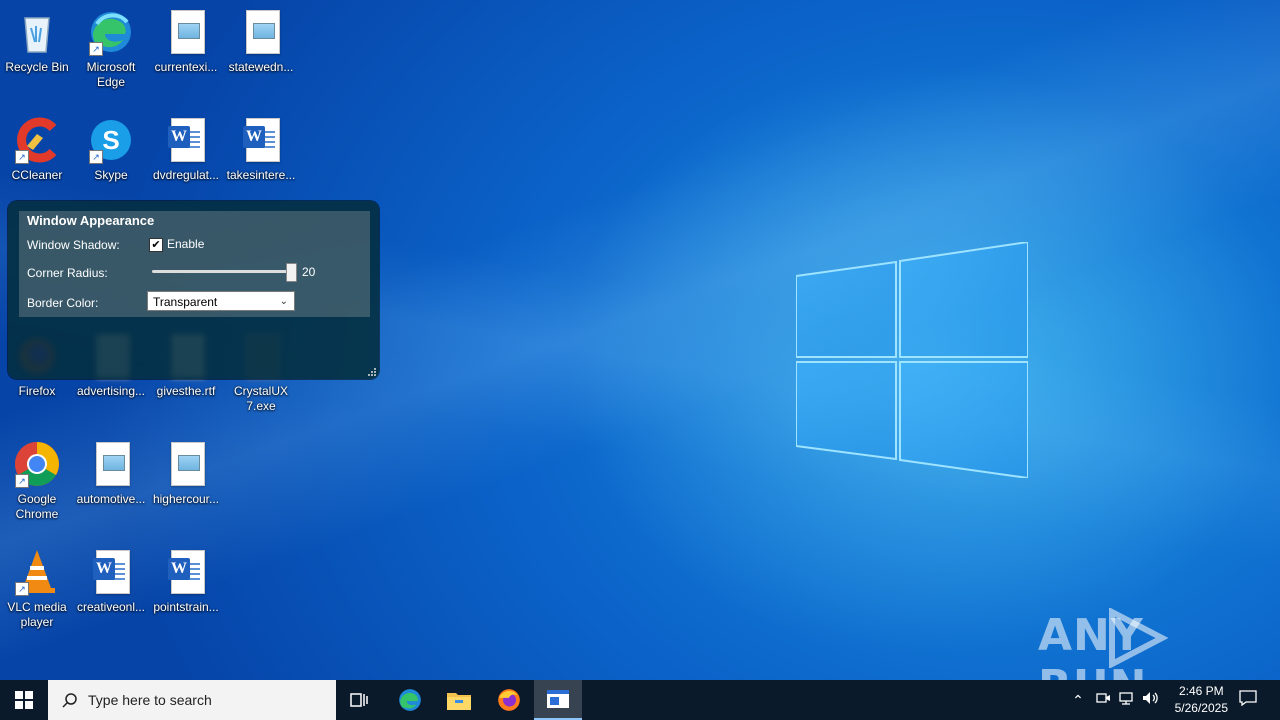 The width and height of the screenshot is (1280, 720). I want to click on border-color-dropdown: Transparent ⌄, so click(221, 301).